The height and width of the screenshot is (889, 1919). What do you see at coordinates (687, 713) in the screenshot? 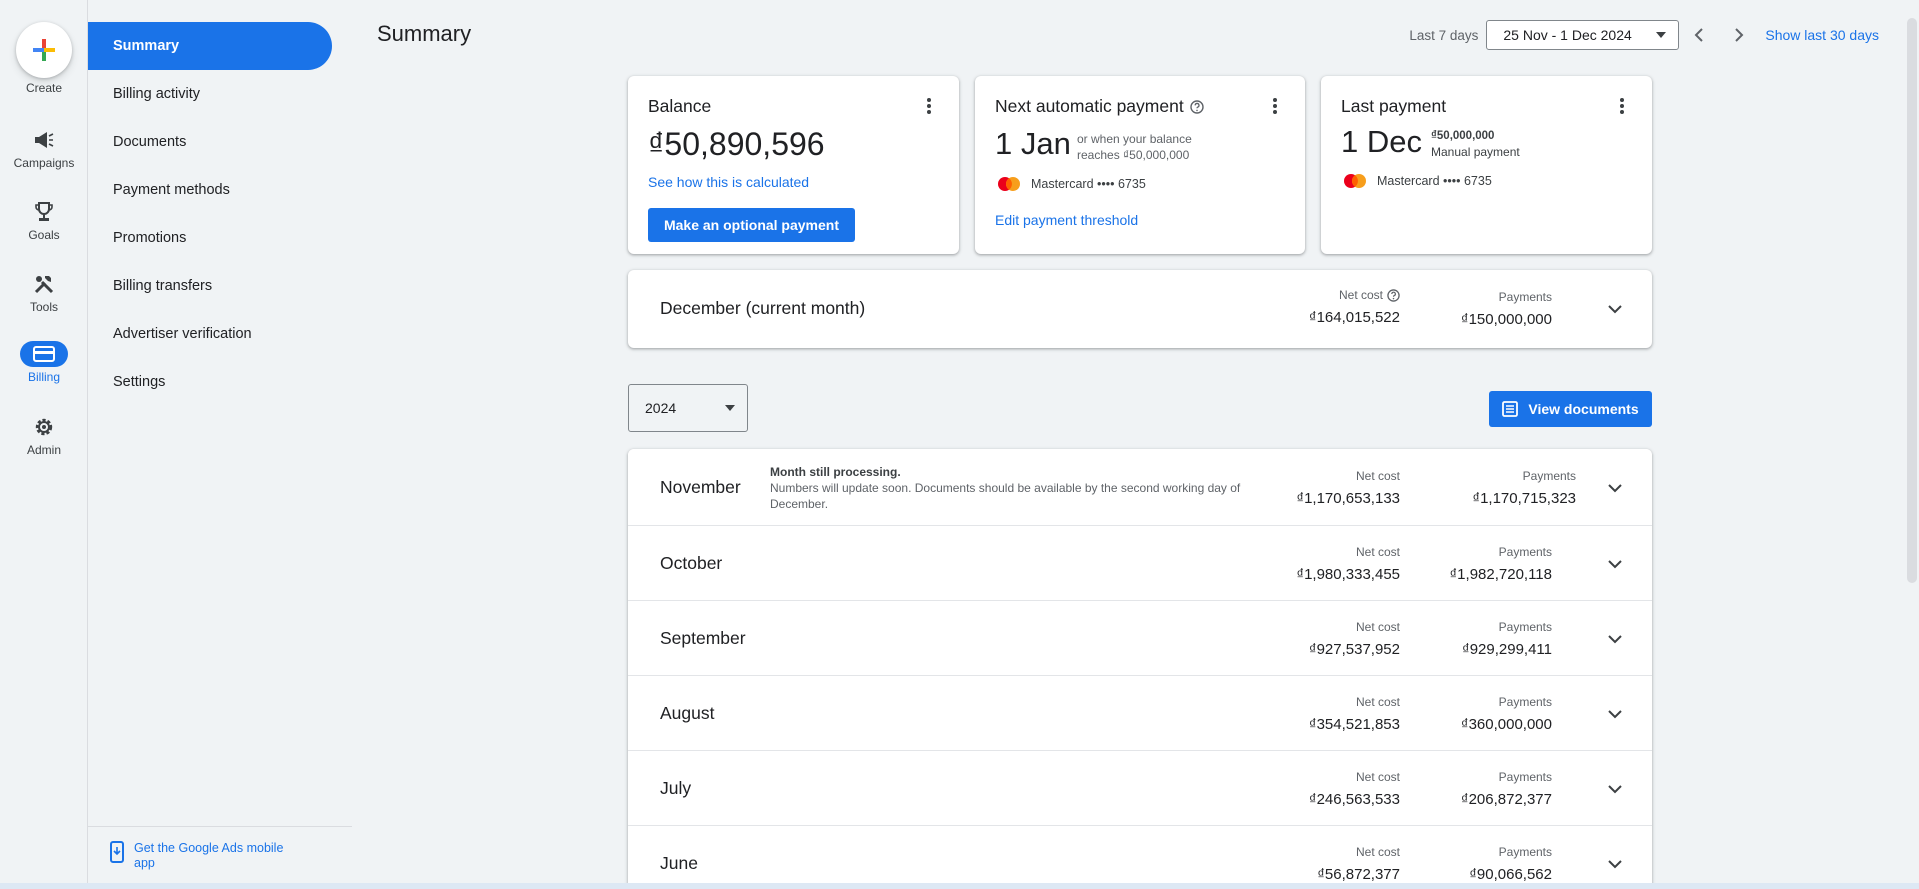
I see `month-name: August` at bounding box center [687, 713].